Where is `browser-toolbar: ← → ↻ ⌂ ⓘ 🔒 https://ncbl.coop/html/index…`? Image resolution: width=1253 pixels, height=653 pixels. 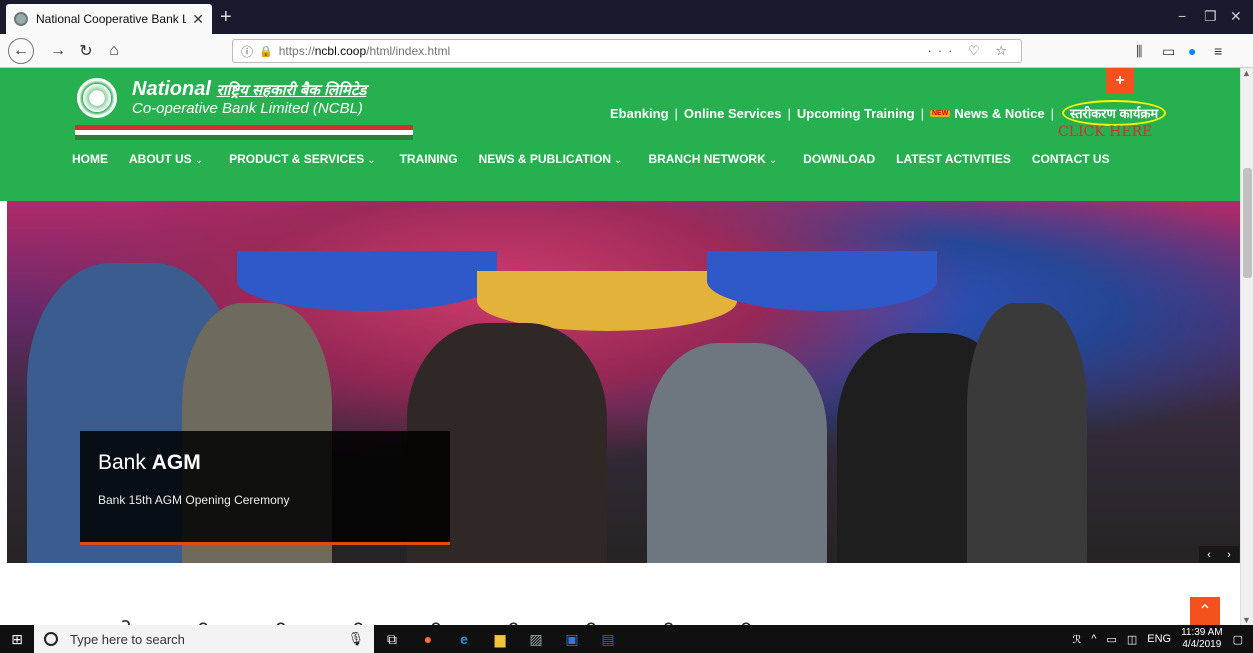 browser-toolbar: ← → ↻ ⌂ ⓘ 🔒 https://ncbl.coop/html/index… is located at coordinates (626, 51).